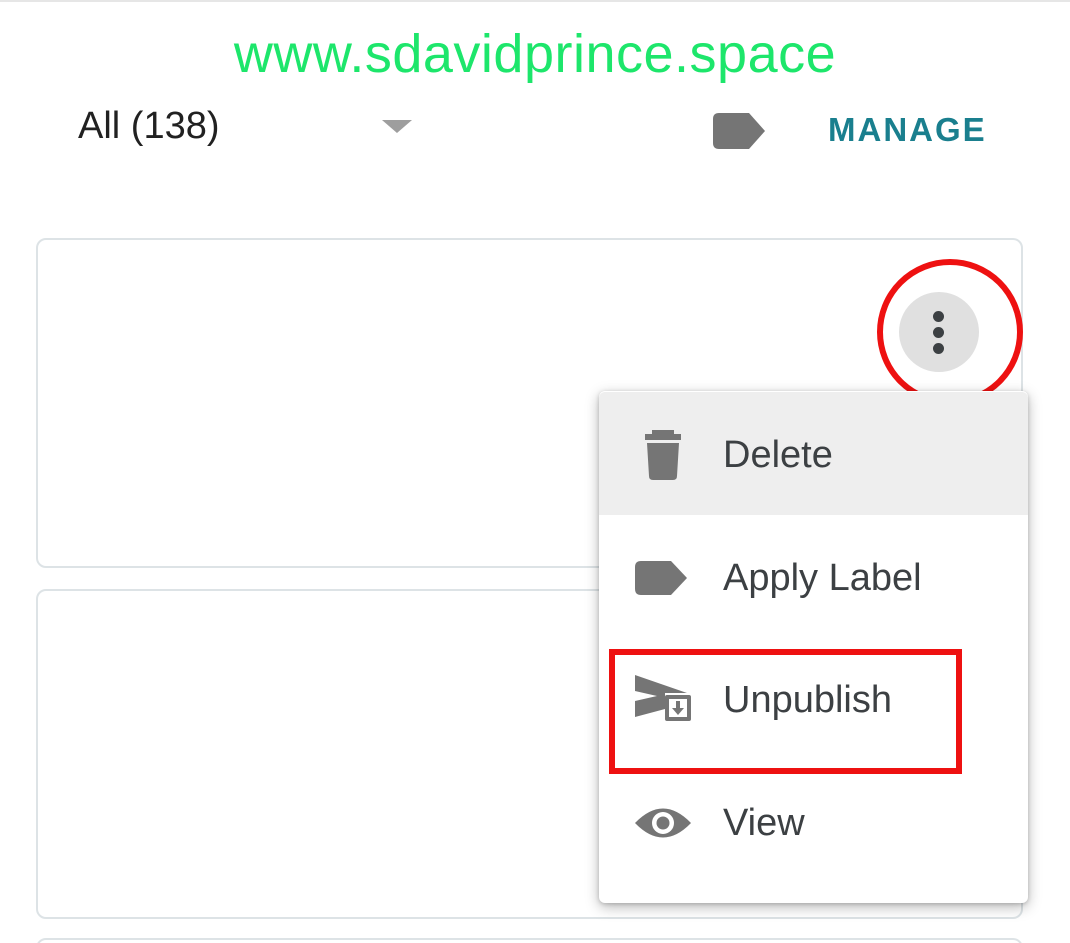  I want to click on menu-item-view: View, so click(813, 821).